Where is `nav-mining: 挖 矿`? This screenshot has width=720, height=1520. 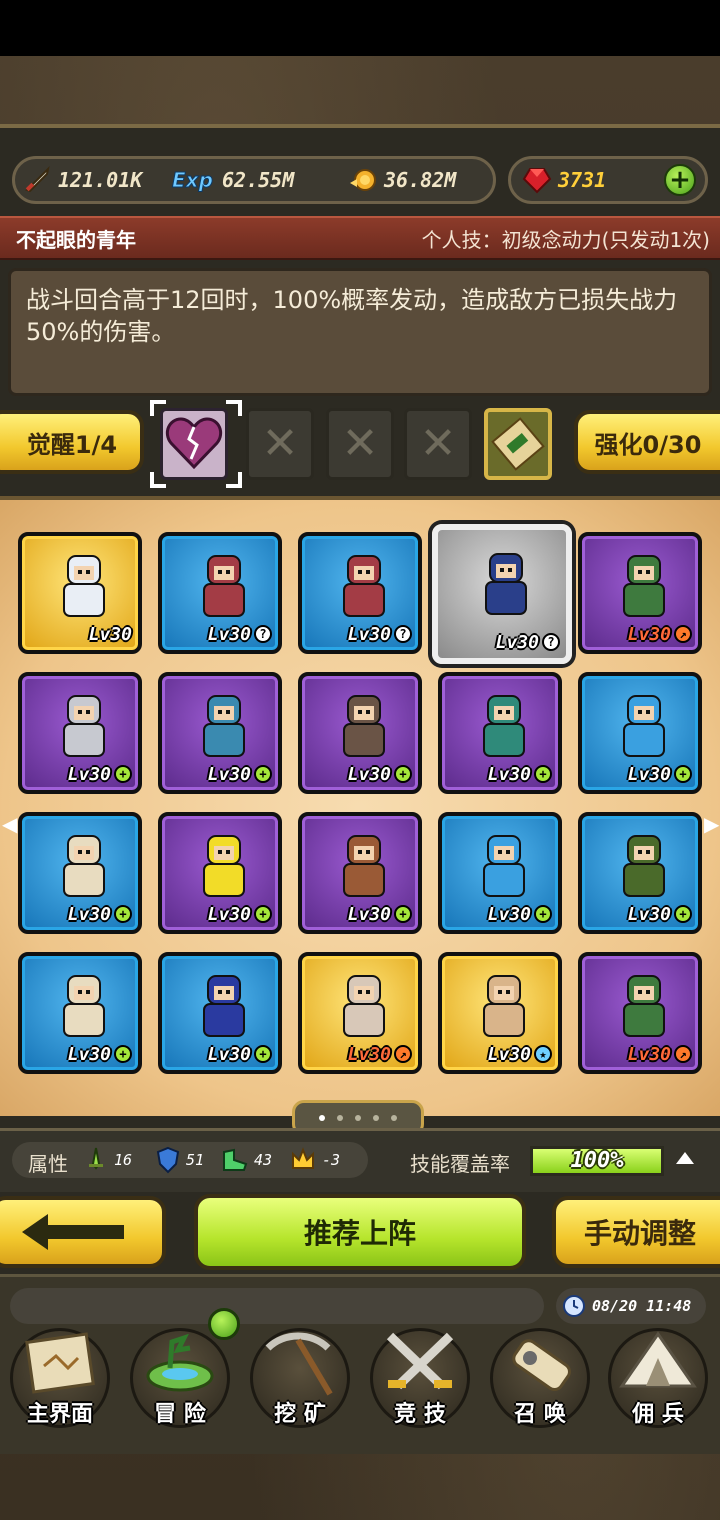
nav-mining: 挖 矿 is located at coordinates (300, 1379).